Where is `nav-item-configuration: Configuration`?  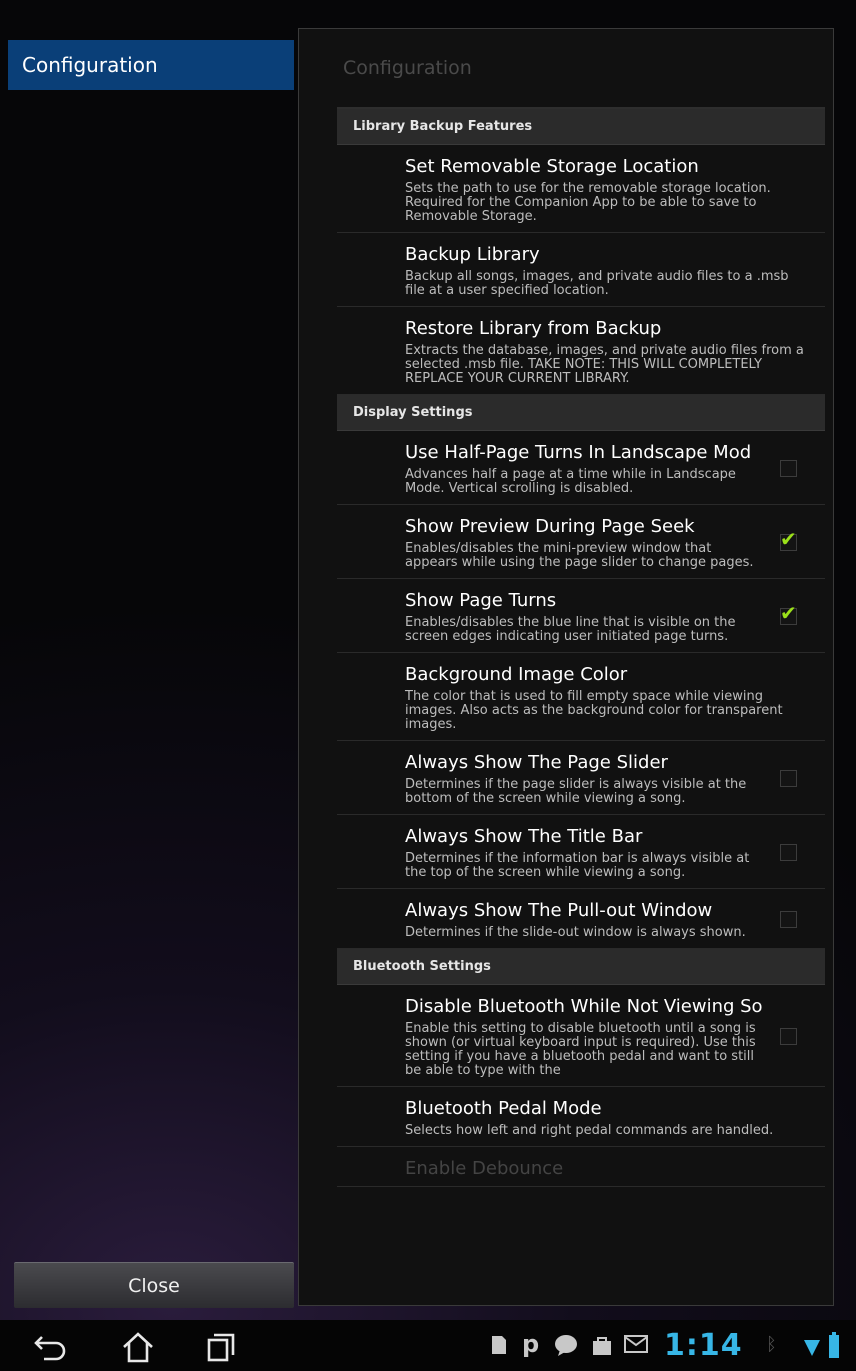
nav-item-configuration: Configuration is located at coordinates (151, 65).